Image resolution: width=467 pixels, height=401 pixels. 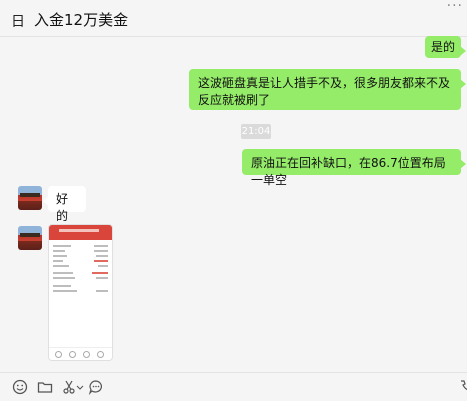 I want to click on message-bubble-sent: 是的, so click(x=445, y=47).